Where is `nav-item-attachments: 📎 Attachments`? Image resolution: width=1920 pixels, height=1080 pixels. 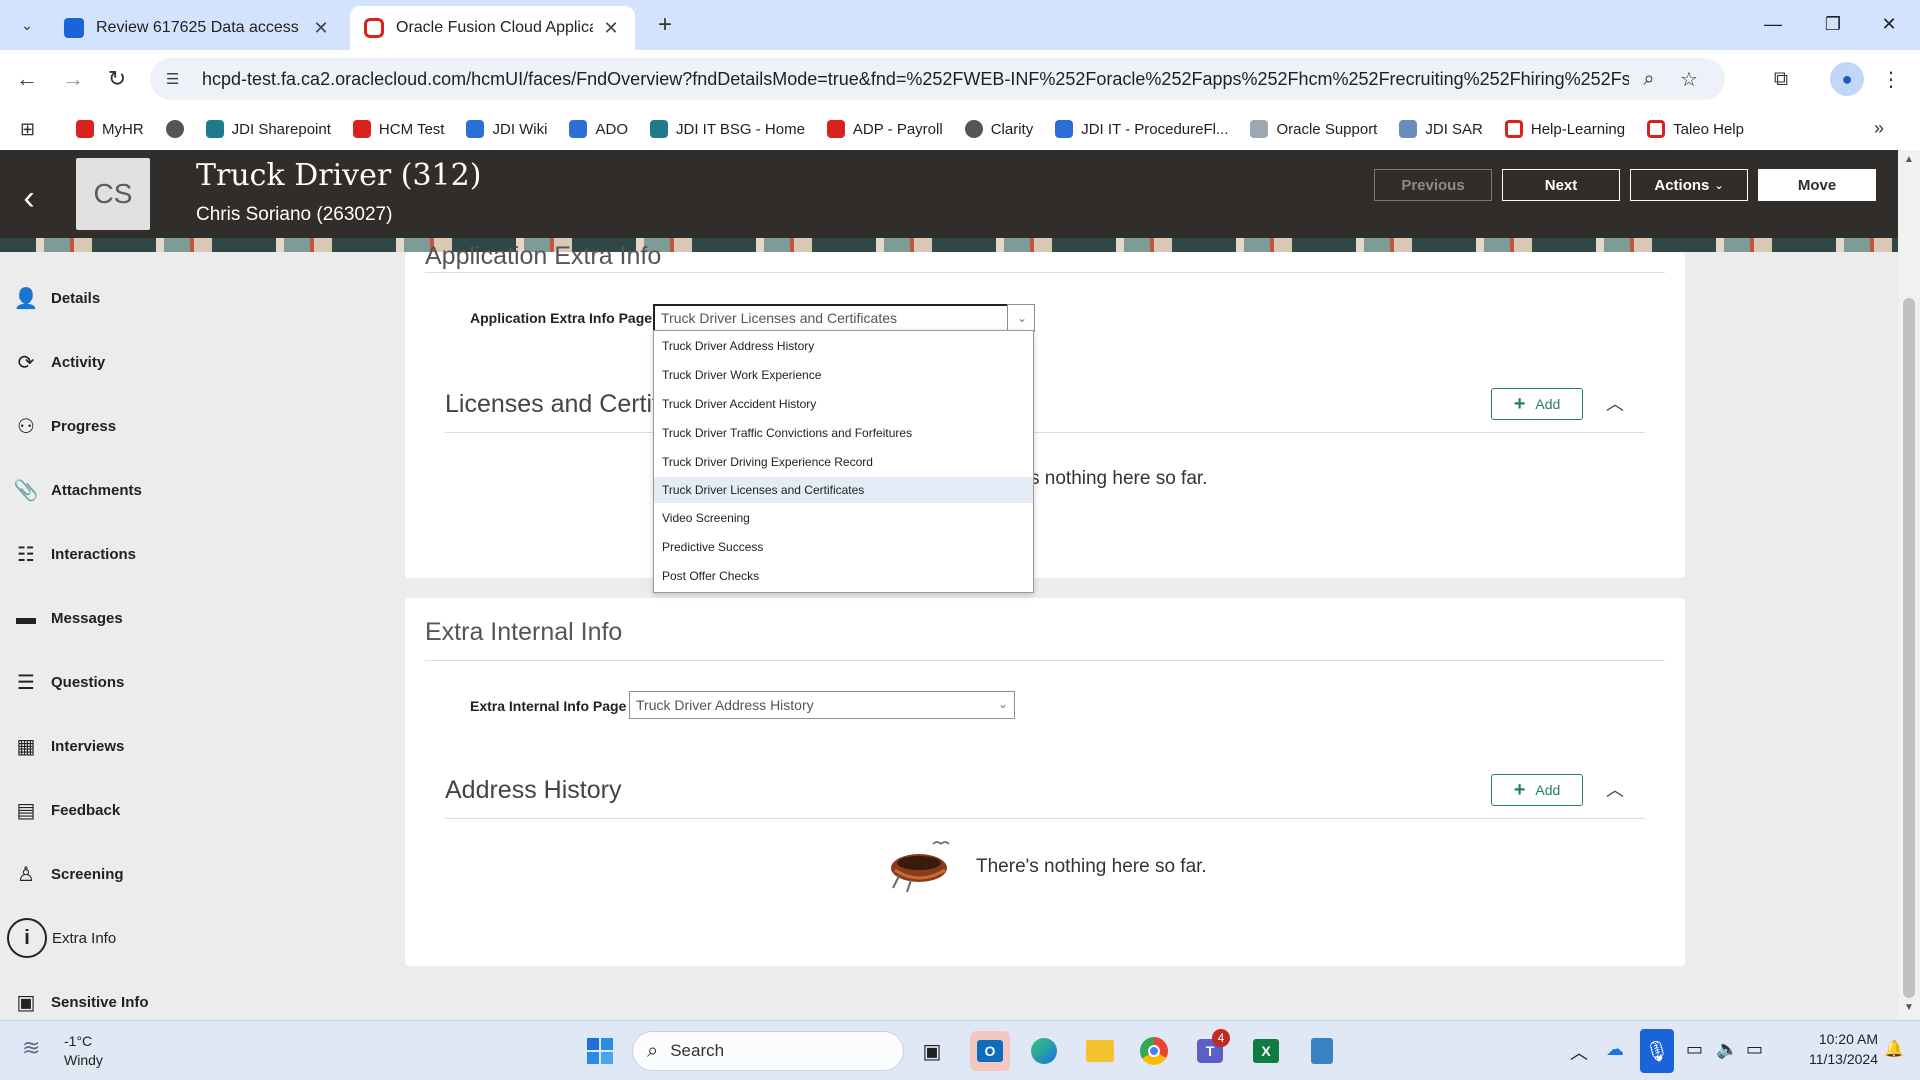 nav-item-attachments: 📎 Attachments is located at coordinates (190, 490).